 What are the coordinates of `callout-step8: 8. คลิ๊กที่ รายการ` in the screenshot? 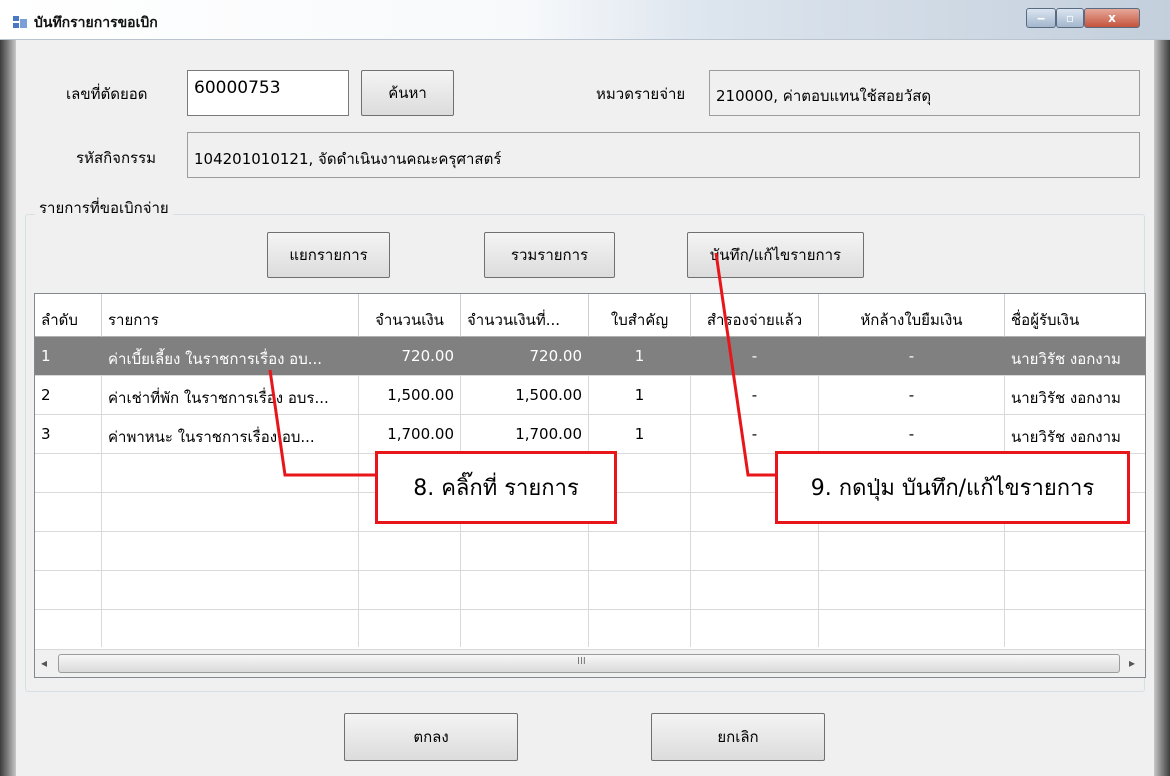 It's located at (496, 487).